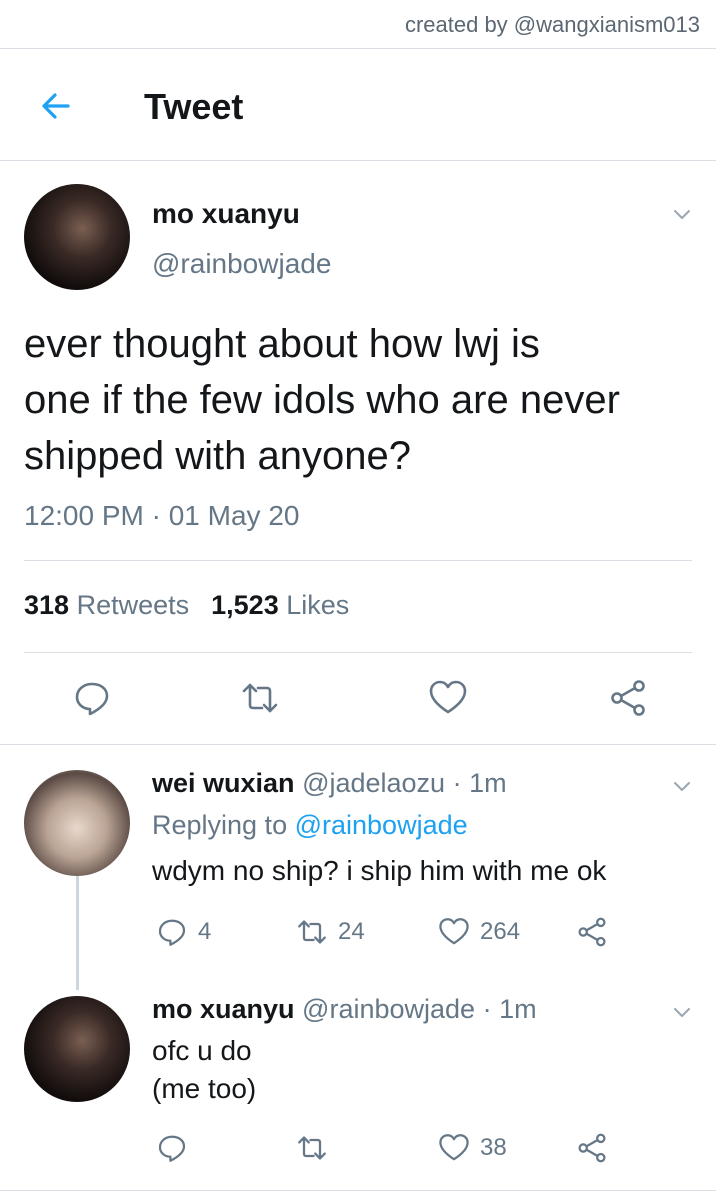 The height and width of the screenshot is (1200, 716). Describe the element at coordinates (161, 516) in the screenshot. I see `tweet-timestamp: 12:00 PM · 01 May 20` at that location.